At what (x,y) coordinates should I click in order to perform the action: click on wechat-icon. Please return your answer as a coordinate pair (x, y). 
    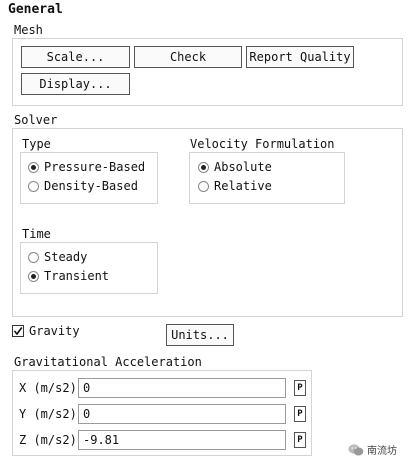
    Looking at the image, I should click on (356, 449).